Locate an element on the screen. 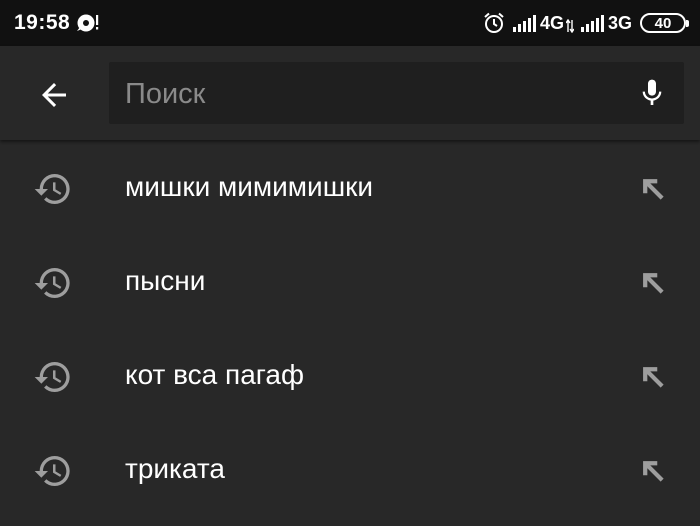  status-icons: 4G 3G 40 is located at coordinates (585, 23).